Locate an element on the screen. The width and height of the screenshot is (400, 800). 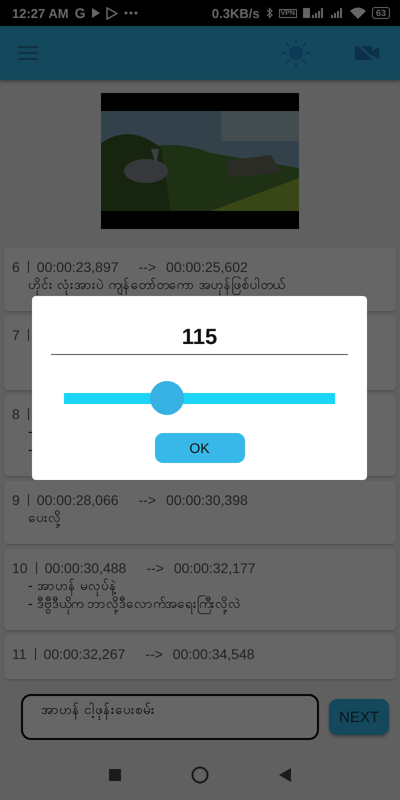
text-field: အာဟန် ငါ့ဖုန်းပေးစမ်း is located at coordinates (170, 717).